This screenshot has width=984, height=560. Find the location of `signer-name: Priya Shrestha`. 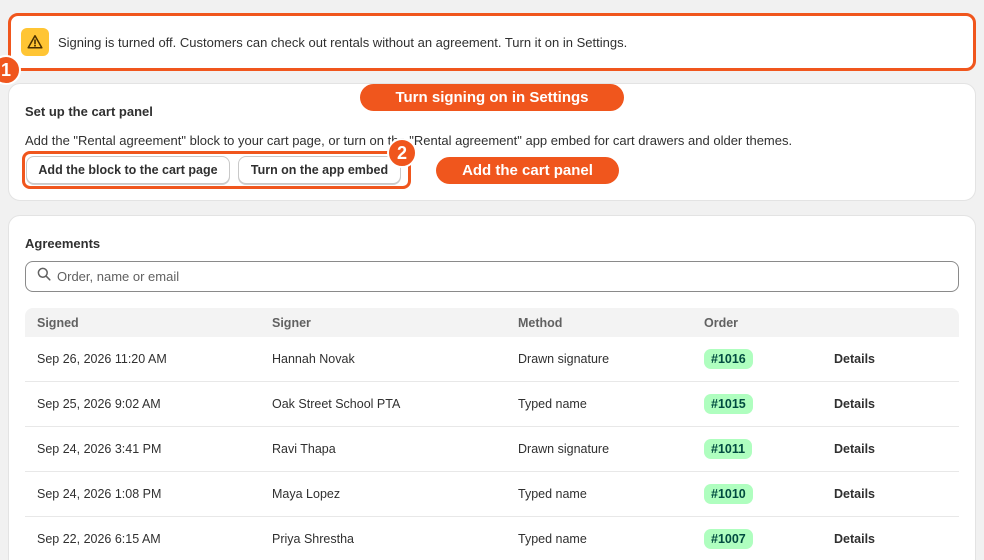

signer-name: Priya Shrestha is located at coordinates (313, 539).